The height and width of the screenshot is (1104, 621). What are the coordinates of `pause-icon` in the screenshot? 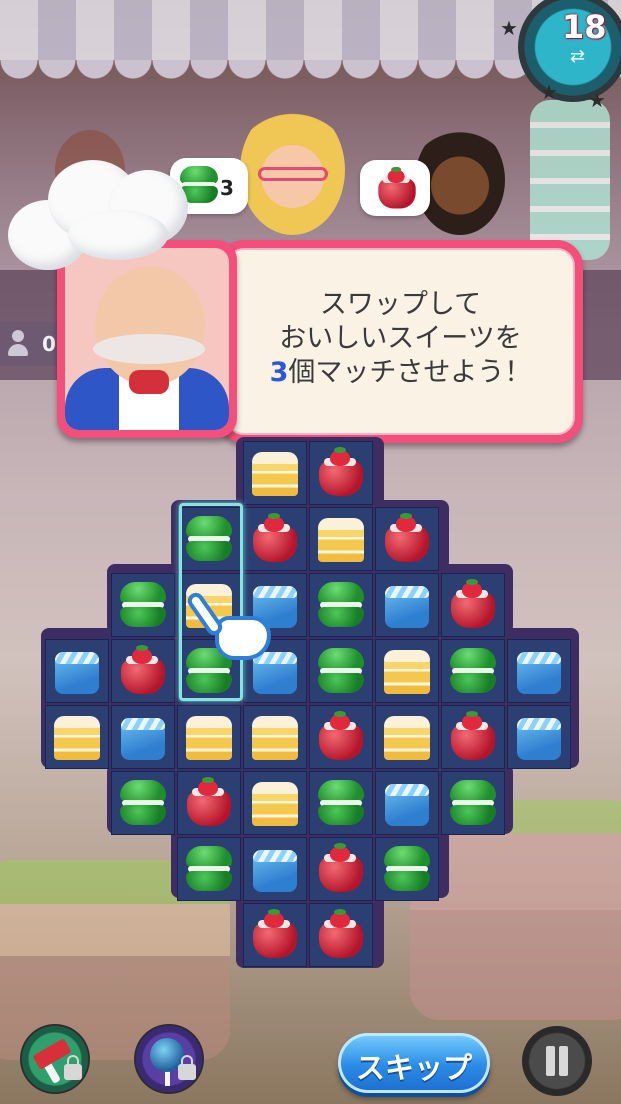 It's located at (550, 1061).